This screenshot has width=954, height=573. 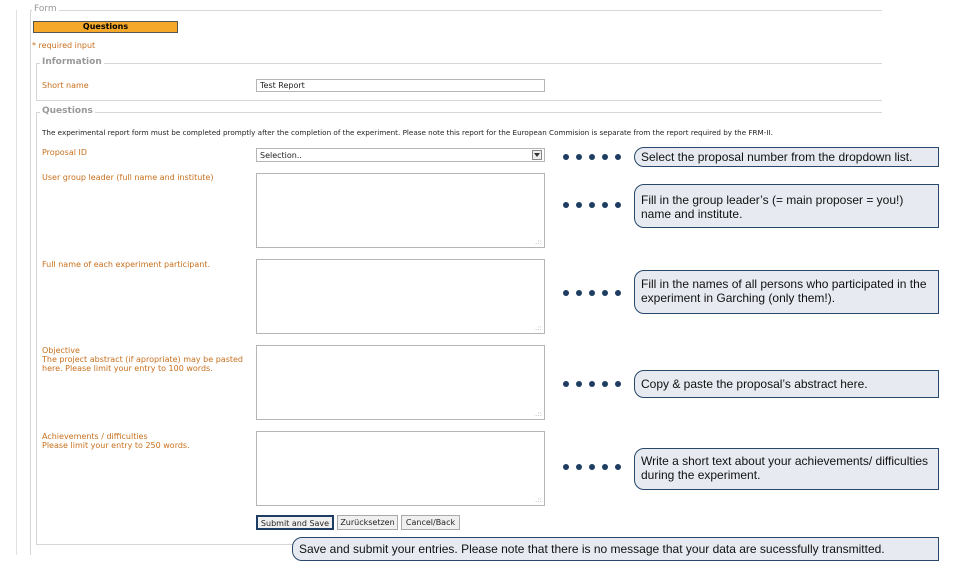 I want to click on tab-questions: Questions, so click(x=105, y=27).